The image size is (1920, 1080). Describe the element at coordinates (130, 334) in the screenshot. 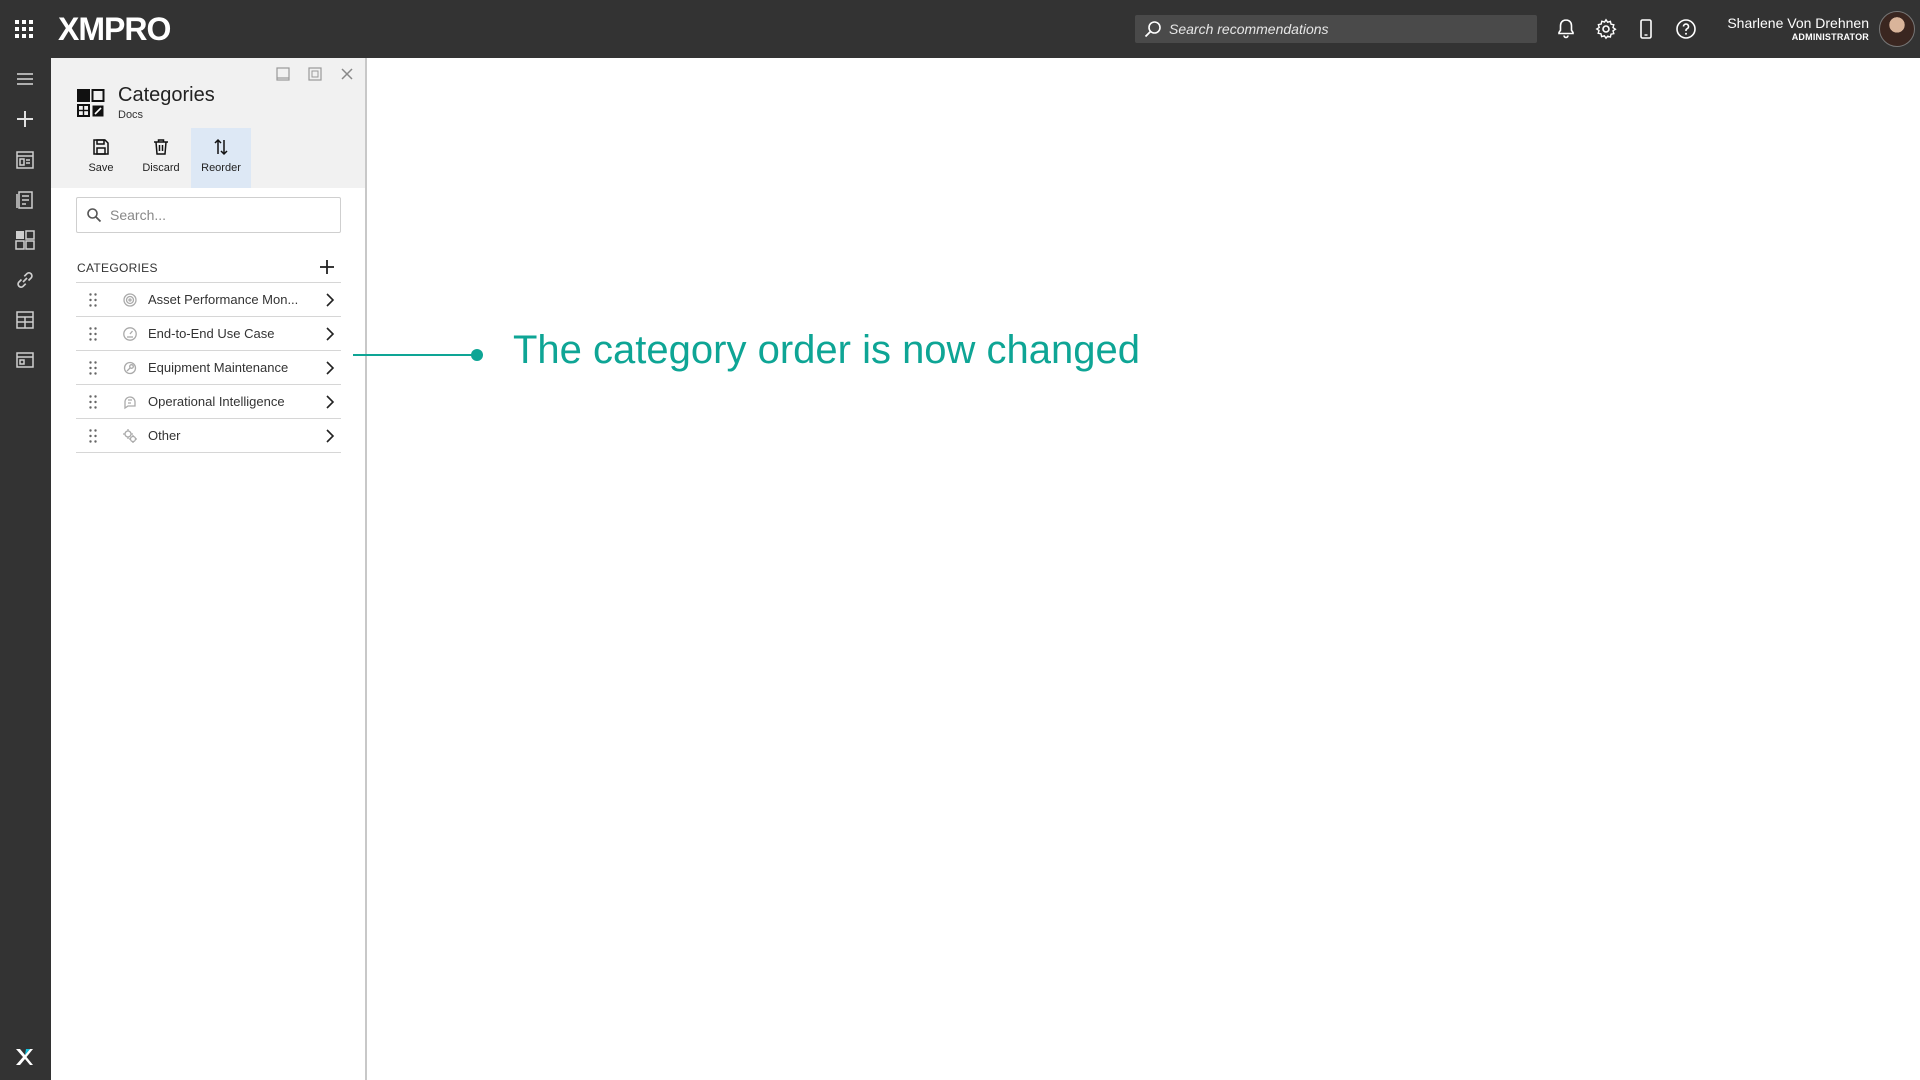

I see `dashboard-icon` at that location.